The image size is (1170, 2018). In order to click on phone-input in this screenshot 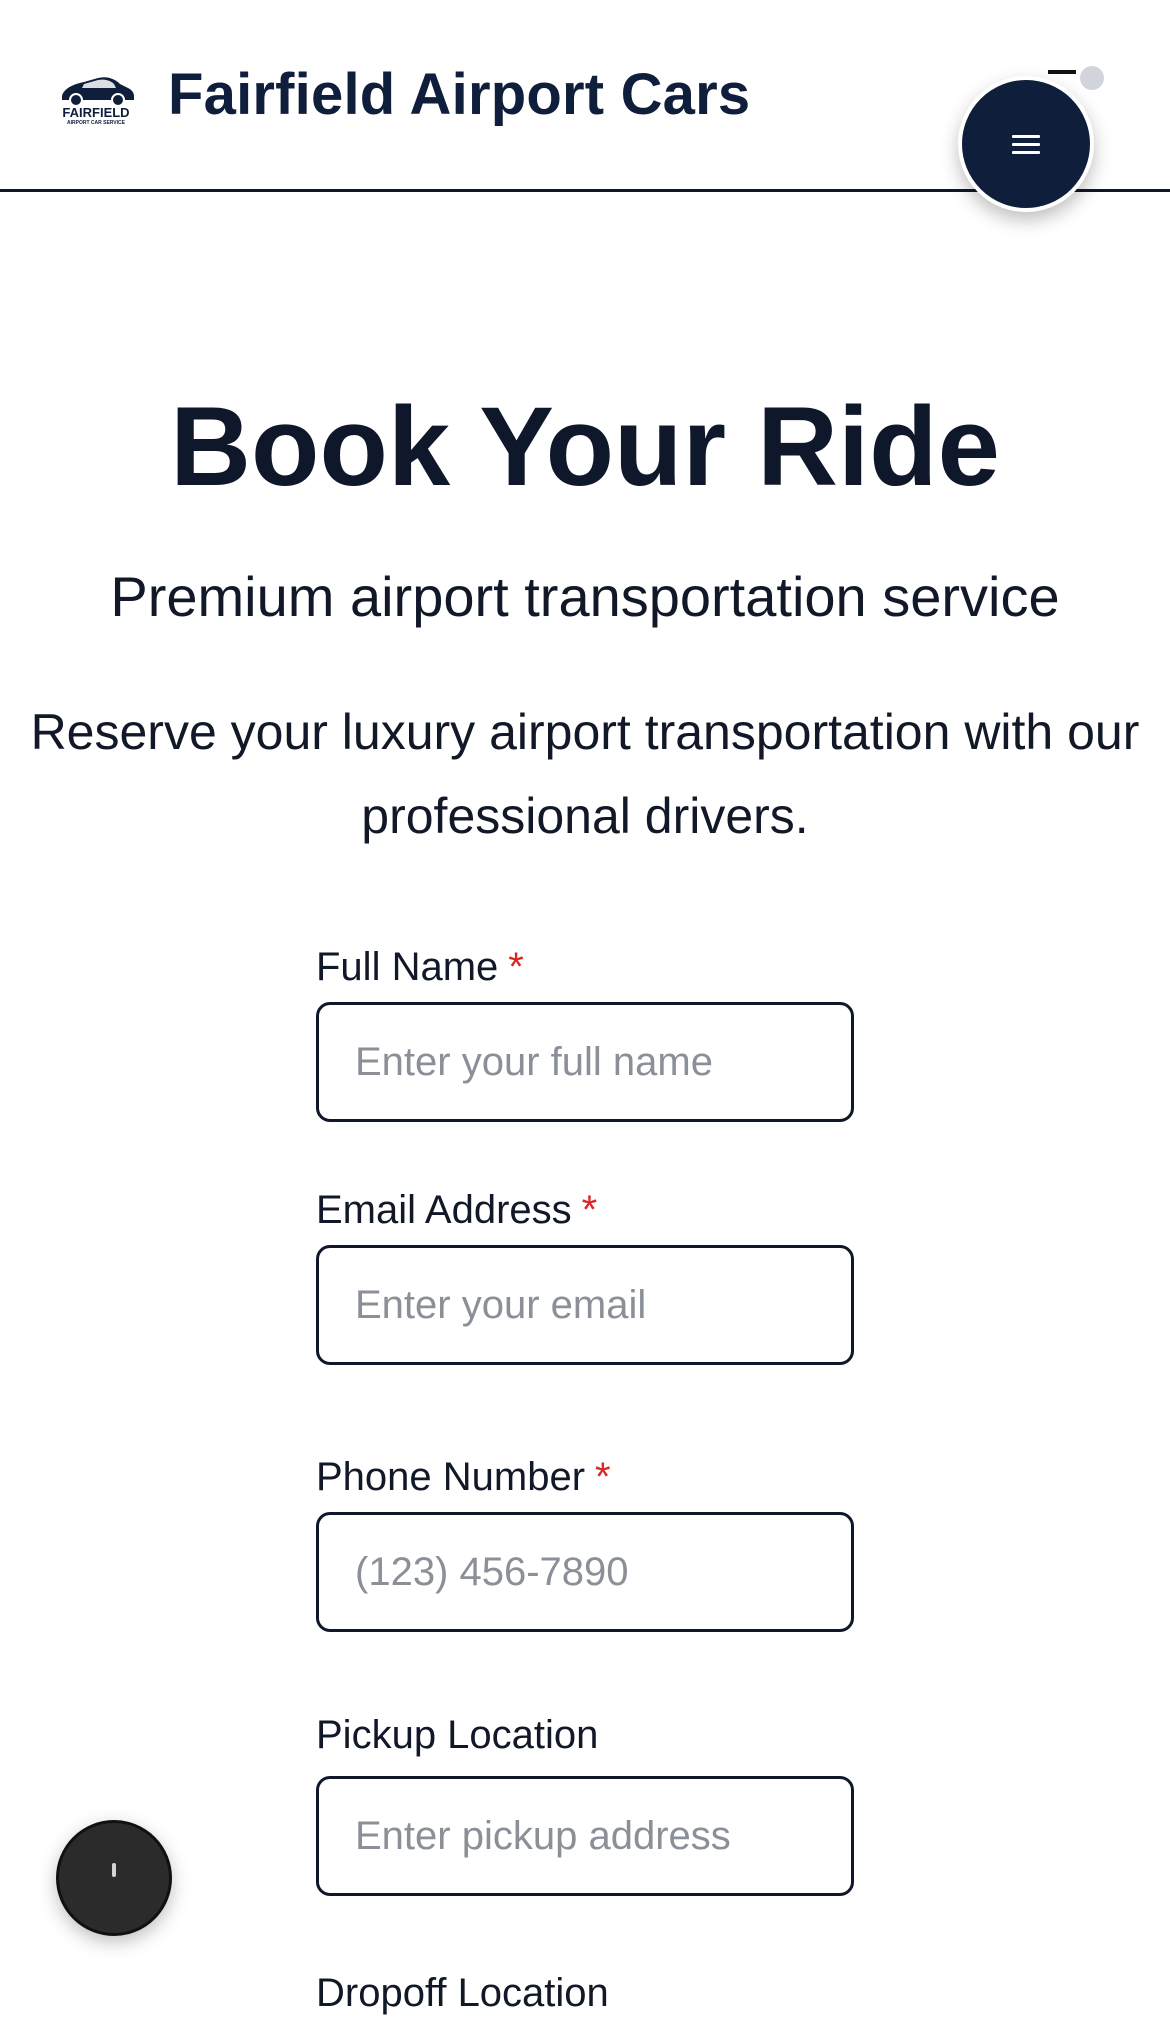, I will do `click(585, 1572)`.